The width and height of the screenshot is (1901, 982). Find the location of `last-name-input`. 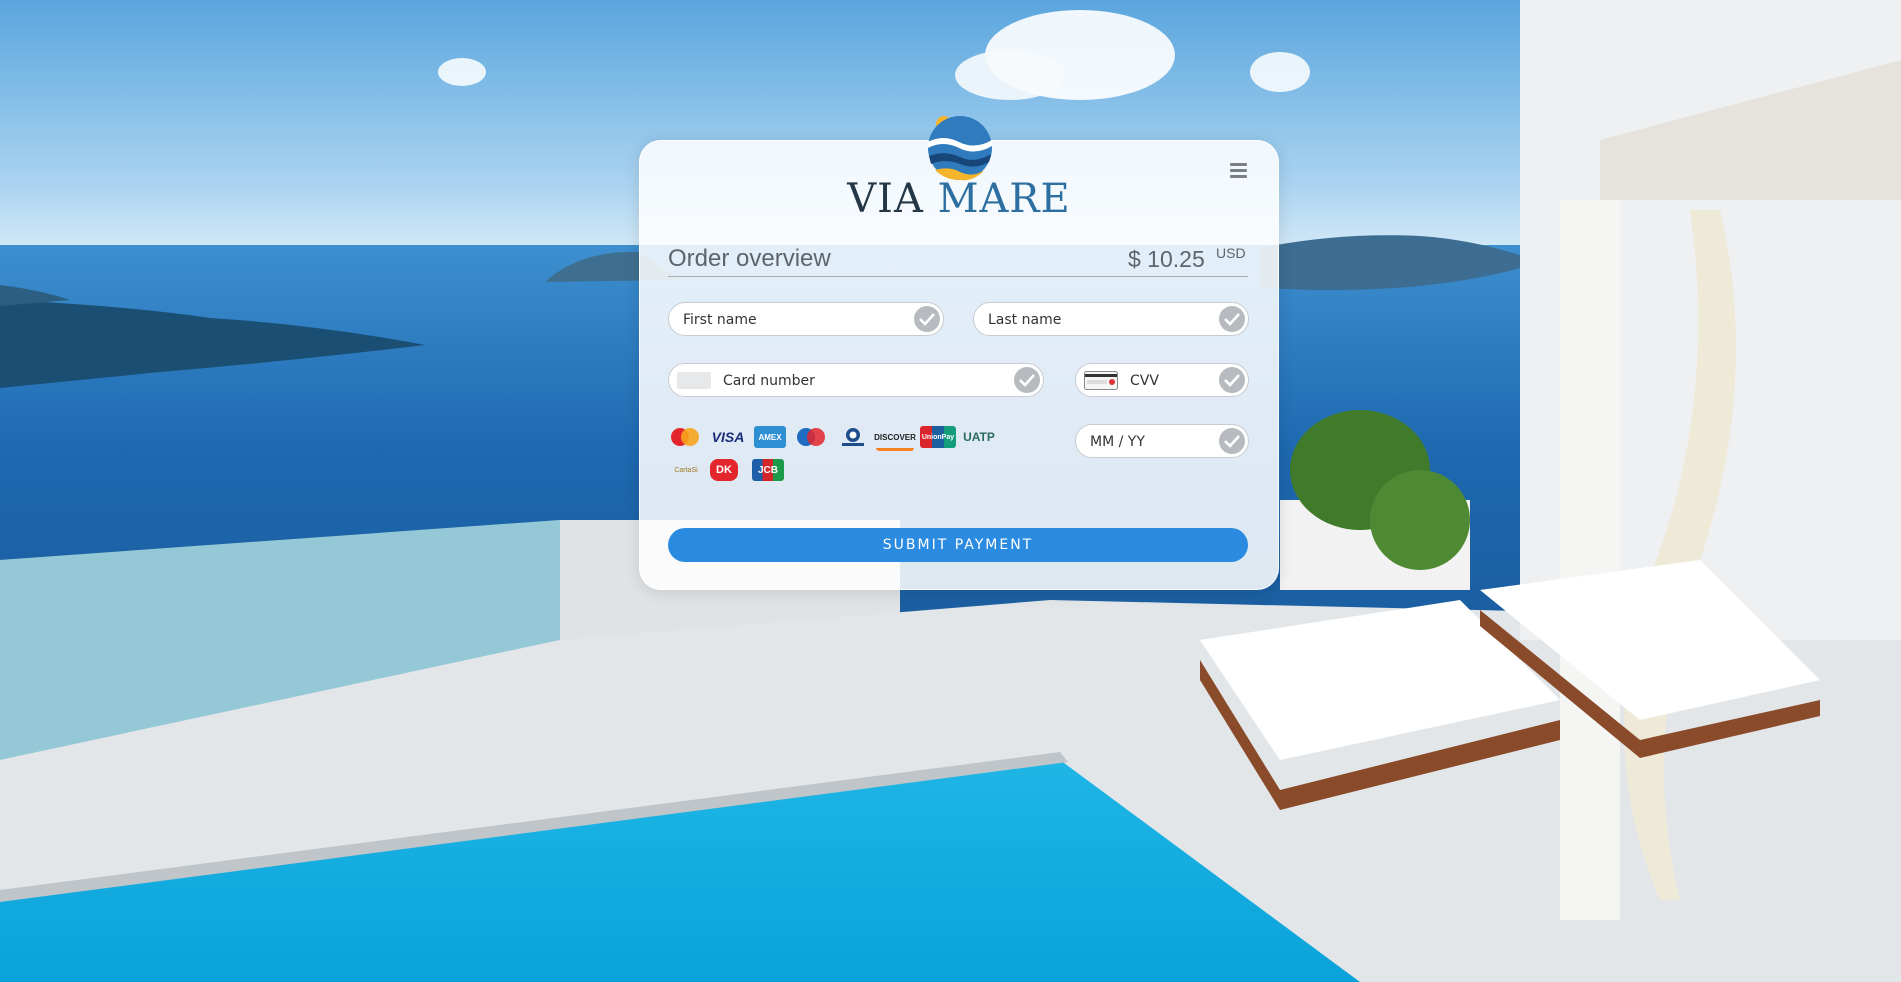

last-name-input is located at coordinates (1084, 320).